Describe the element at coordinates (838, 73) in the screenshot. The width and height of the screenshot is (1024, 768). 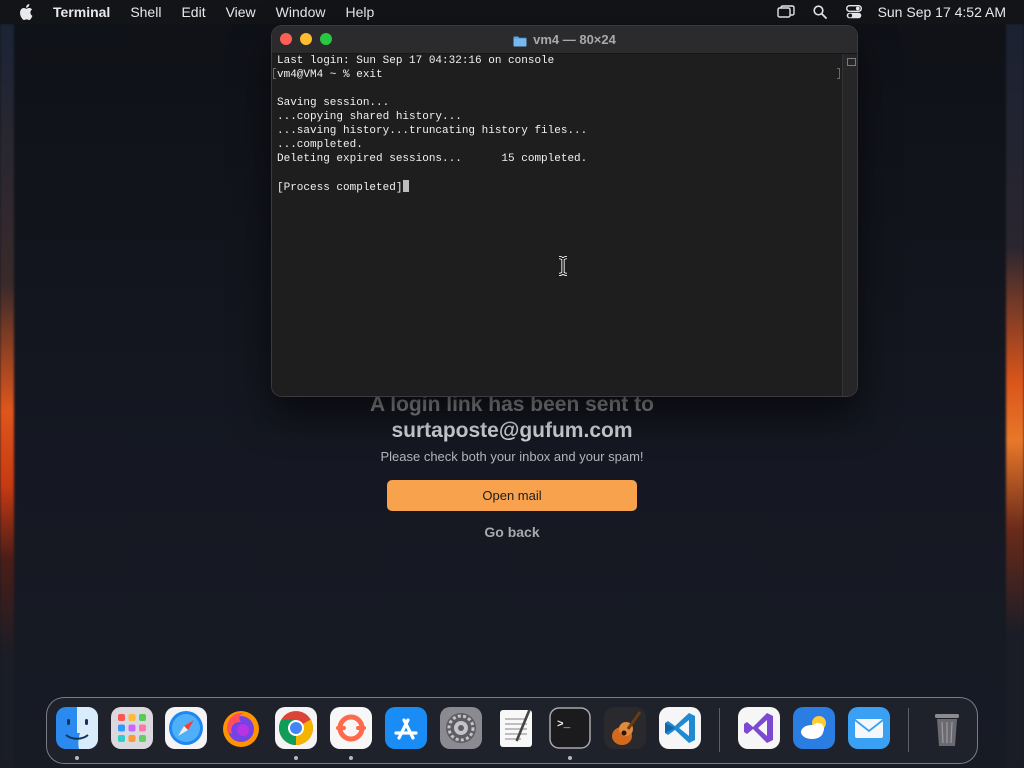
I see `mark-bracket-right` at that location.